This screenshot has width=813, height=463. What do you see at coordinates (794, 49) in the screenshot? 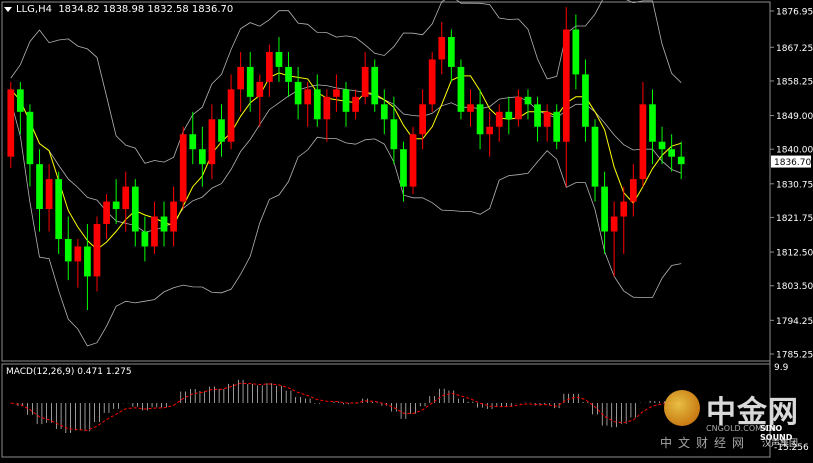
I see `price-tick-label: 1867.25` at bounding box center [794, 49].